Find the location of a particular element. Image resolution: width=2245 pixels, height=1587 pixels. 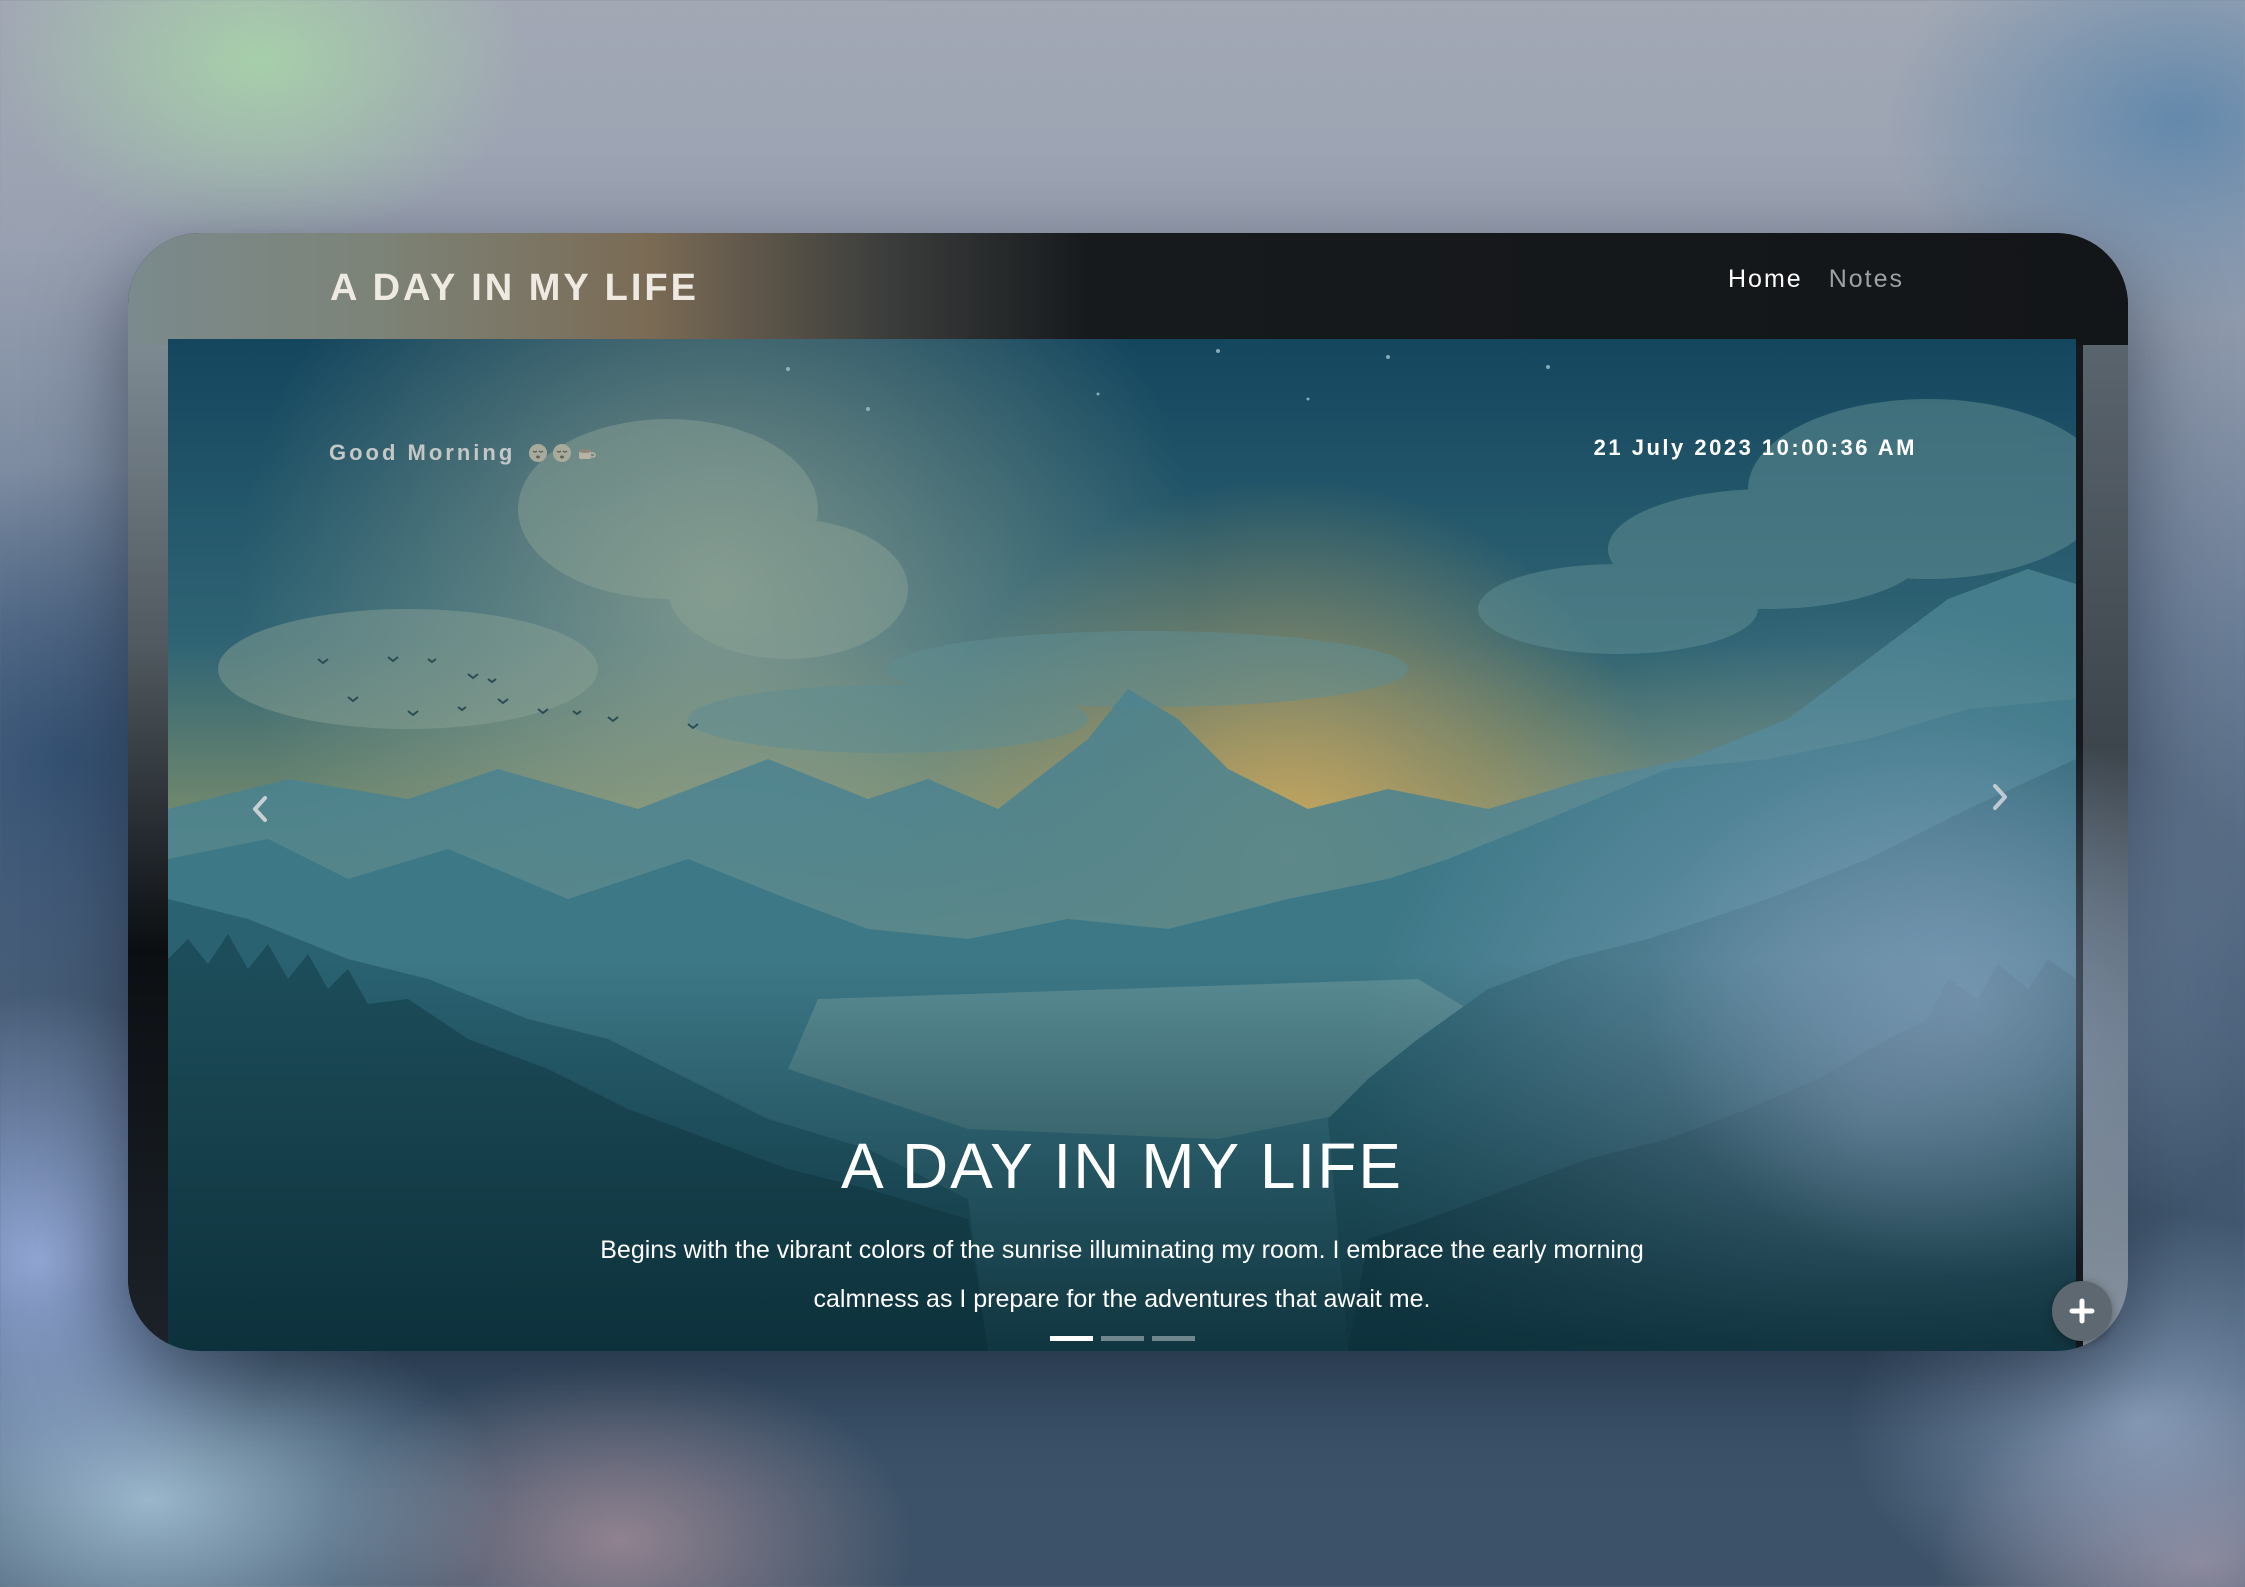

chevron-left-icon is located at coordinates (260, 809).